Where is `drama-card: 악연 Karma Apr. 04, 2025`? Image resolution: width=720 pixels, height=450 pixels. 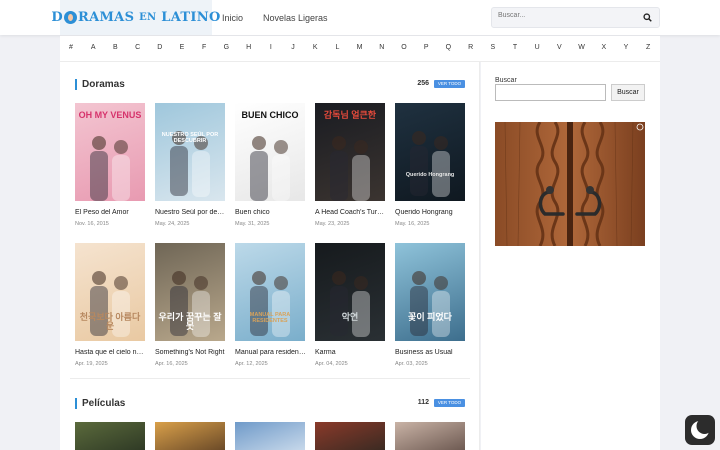
drama-card: 악연 Karma Apr. 04, 2025 is located at coordinates (350, 305).